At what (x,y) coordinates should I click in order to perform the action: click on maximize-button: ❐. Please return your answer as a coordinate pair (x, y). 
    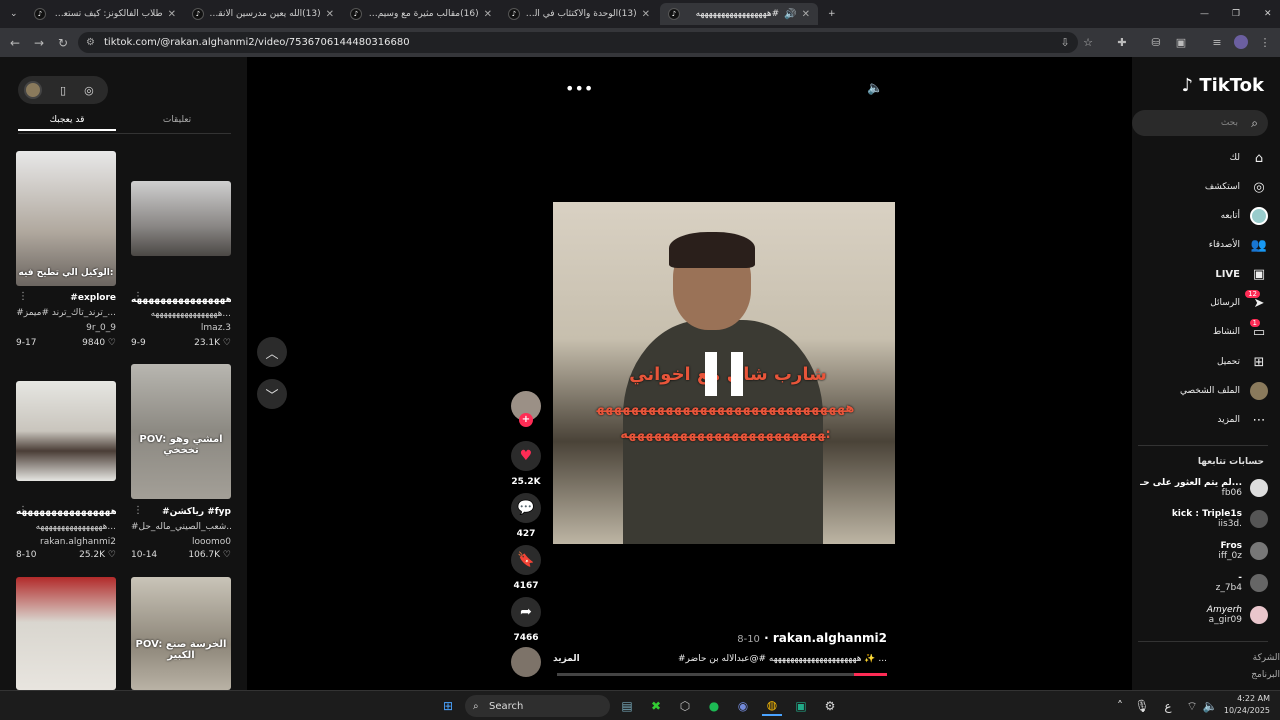
    Looking at the image, I should click on (1234, 14).